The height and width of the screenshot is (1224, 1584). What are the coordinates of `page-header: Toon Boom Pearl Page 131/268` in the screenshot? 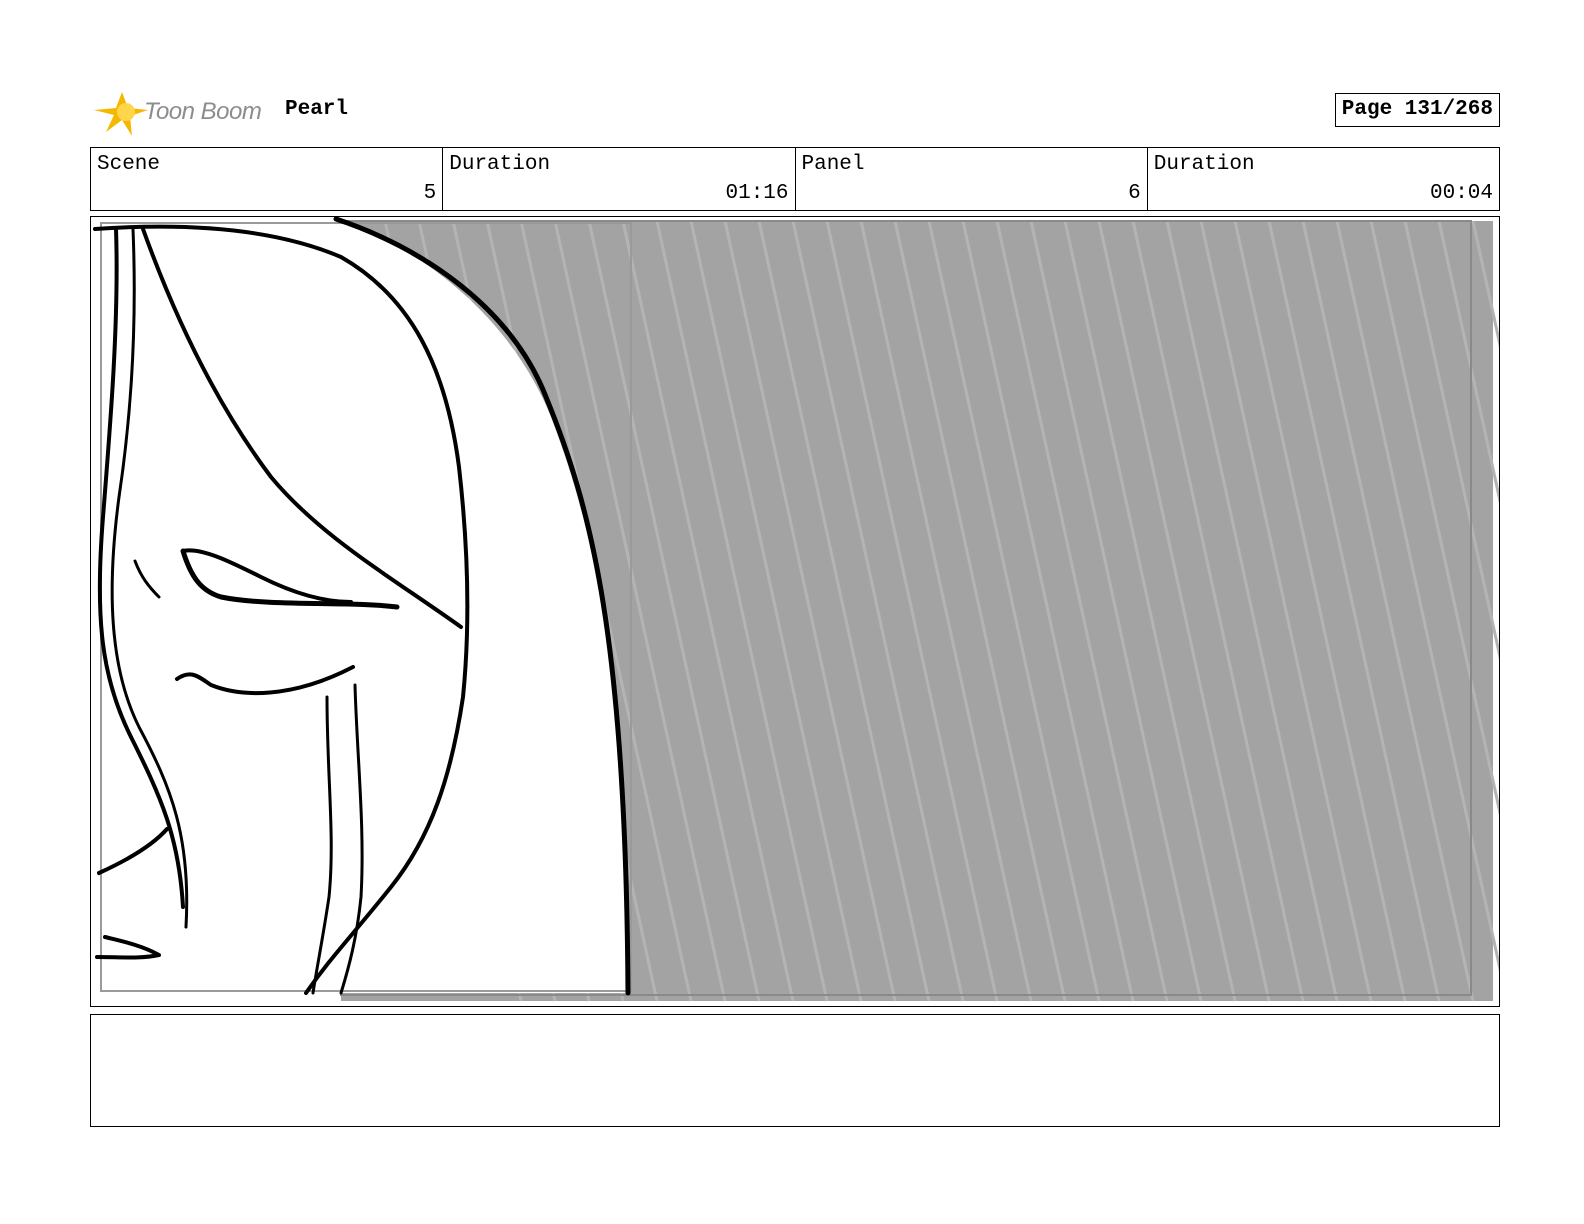 It's located at (795, 112).